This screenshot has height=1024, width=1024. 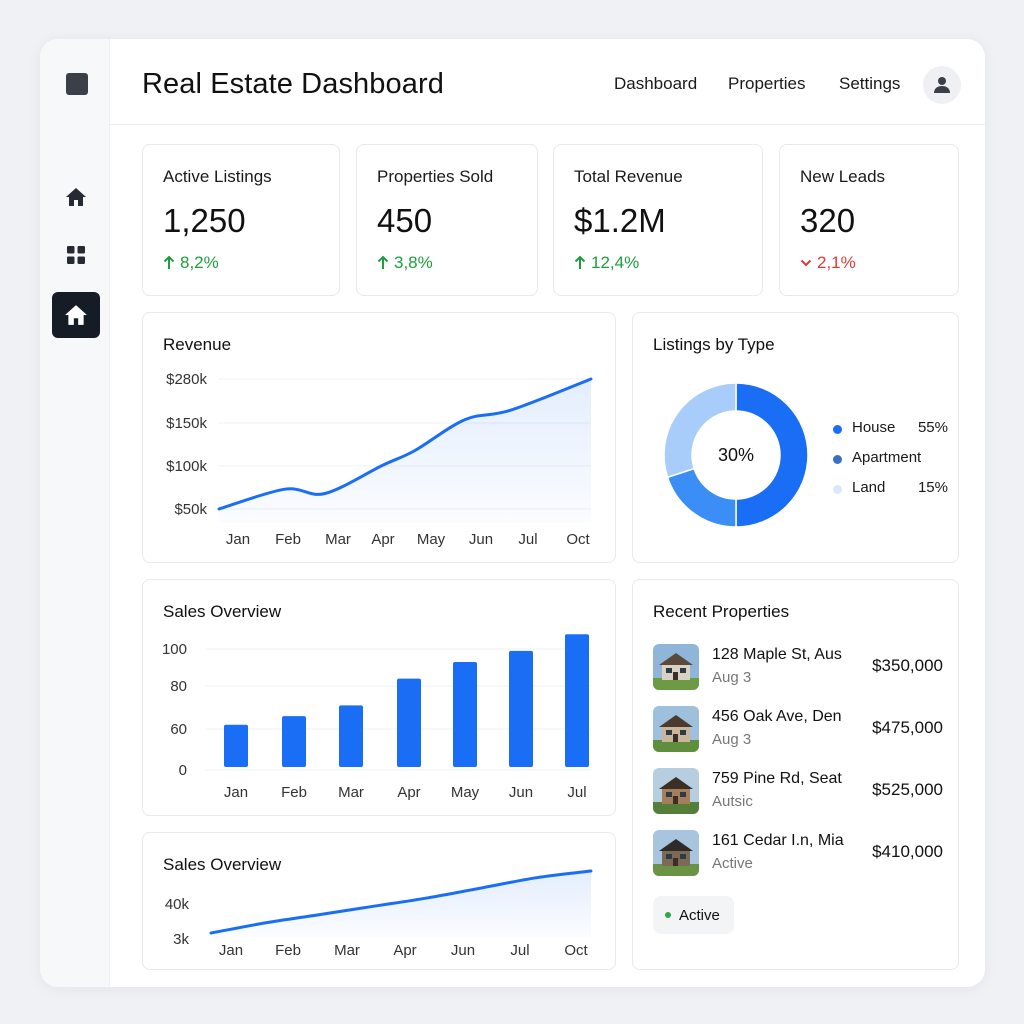 What do you see at coordinates (869, 84) in the screenshot?
I see `nav-settings-link: Settings` at bounding box center [869, 84].